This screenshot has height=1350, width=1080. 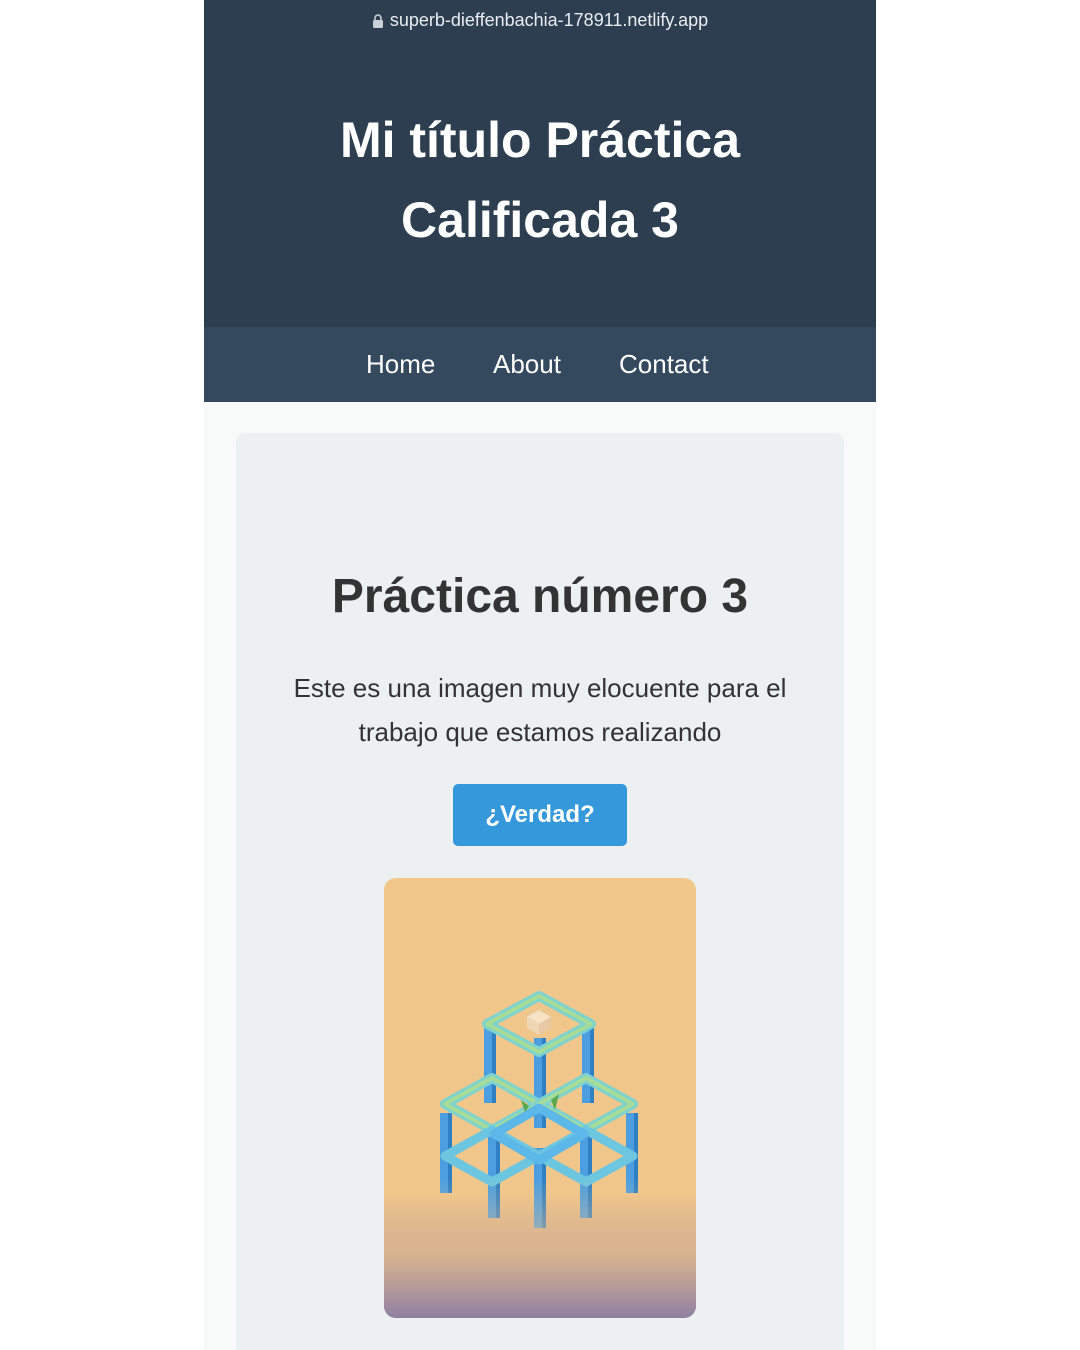 What do you see at coordinates (378, 21) in the screenshot?
I see `lock-icon` at bounding box center [378, 21].